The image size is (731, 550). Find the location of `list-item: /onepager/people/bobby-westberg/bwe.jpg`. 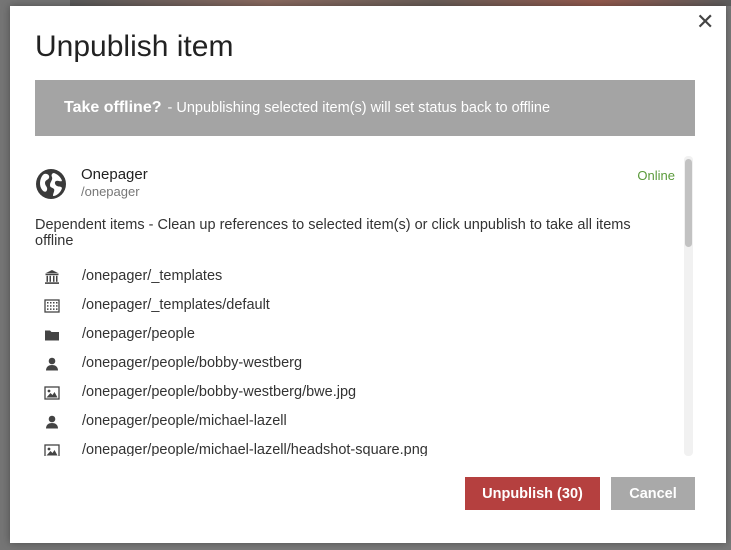

list-item: /onepager/people/bobby-westberg/bwe.jpg is located at coordinates (355, 393).